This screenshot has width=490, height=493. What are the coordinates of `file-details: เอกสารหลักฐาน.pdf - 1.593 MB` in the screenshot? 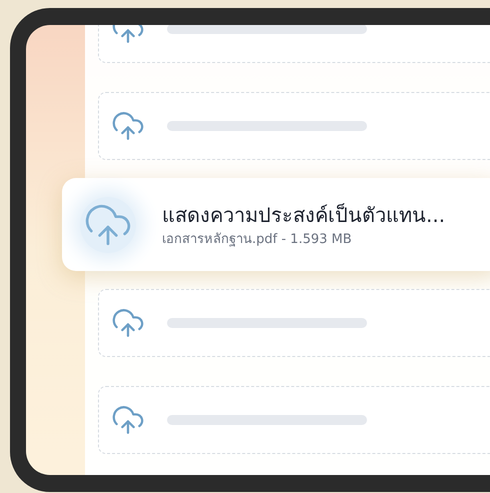 It's located at (257, 239).